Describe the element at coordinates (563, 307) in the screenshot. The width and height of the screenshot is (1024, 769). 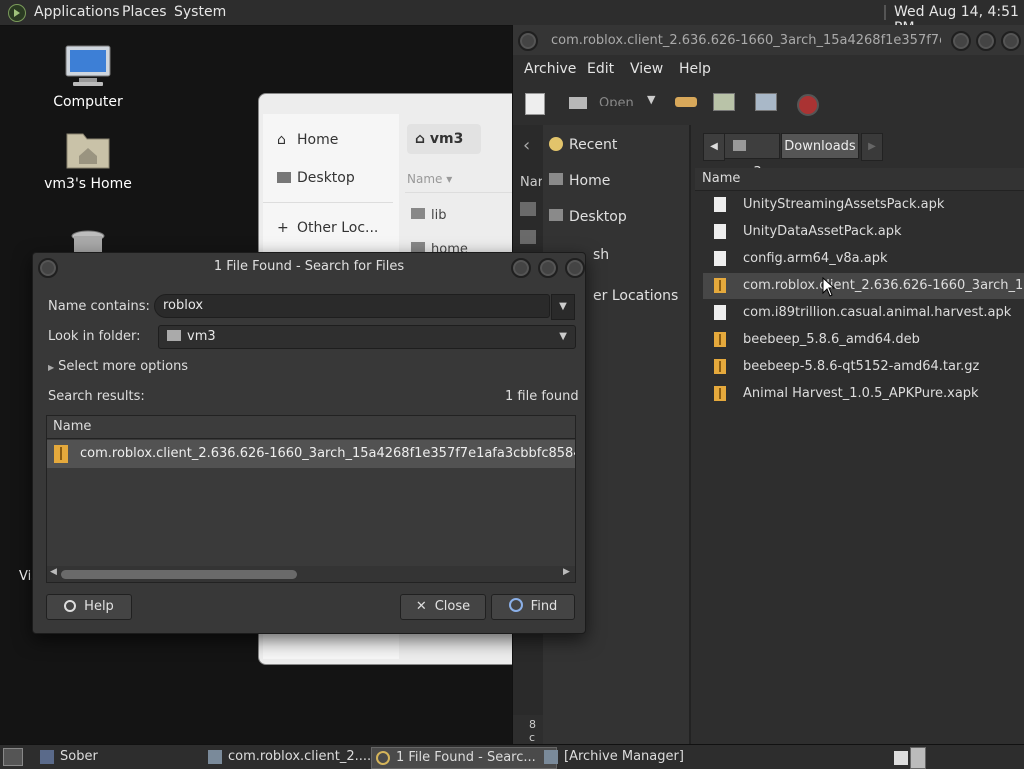
I see `name-history-dropdown-icon: ▼` at that location.